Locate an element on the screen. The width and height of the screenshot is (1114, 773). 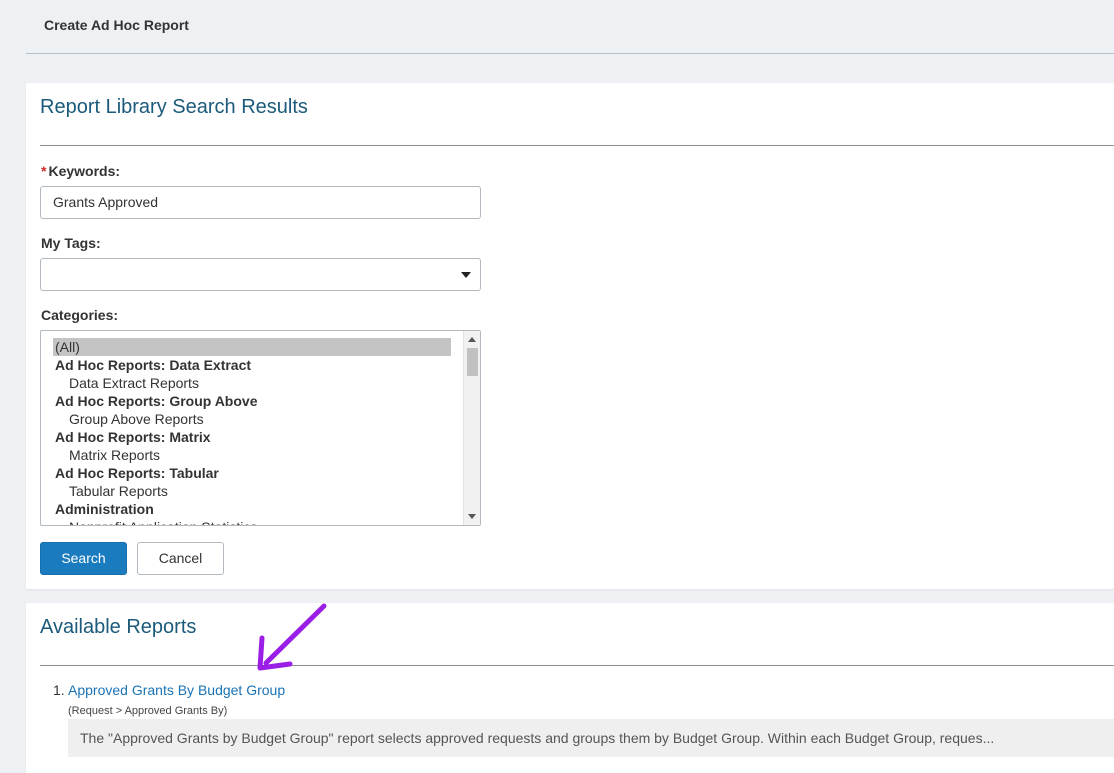
keywords-label: * Keywords: is located at coordinates (80, 171).